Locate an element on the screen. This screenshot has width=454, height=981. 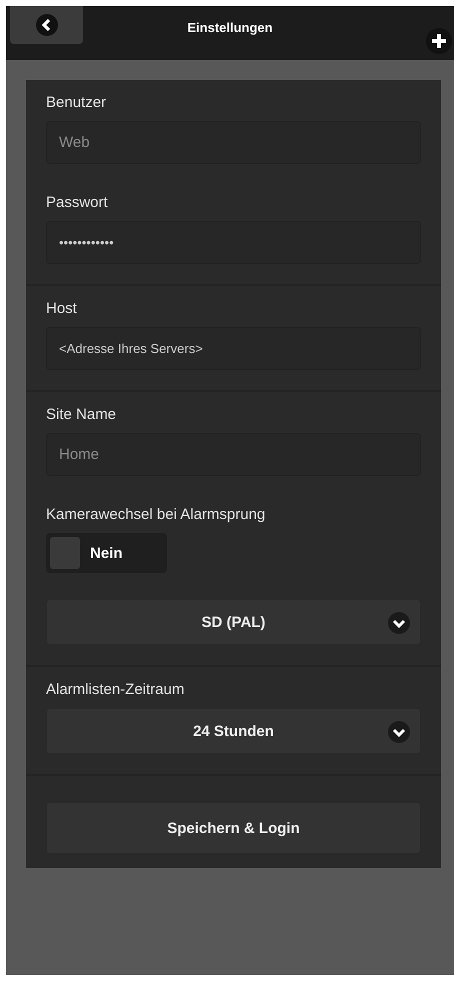
field-label: Site Name is located at coordinates (82, 414).